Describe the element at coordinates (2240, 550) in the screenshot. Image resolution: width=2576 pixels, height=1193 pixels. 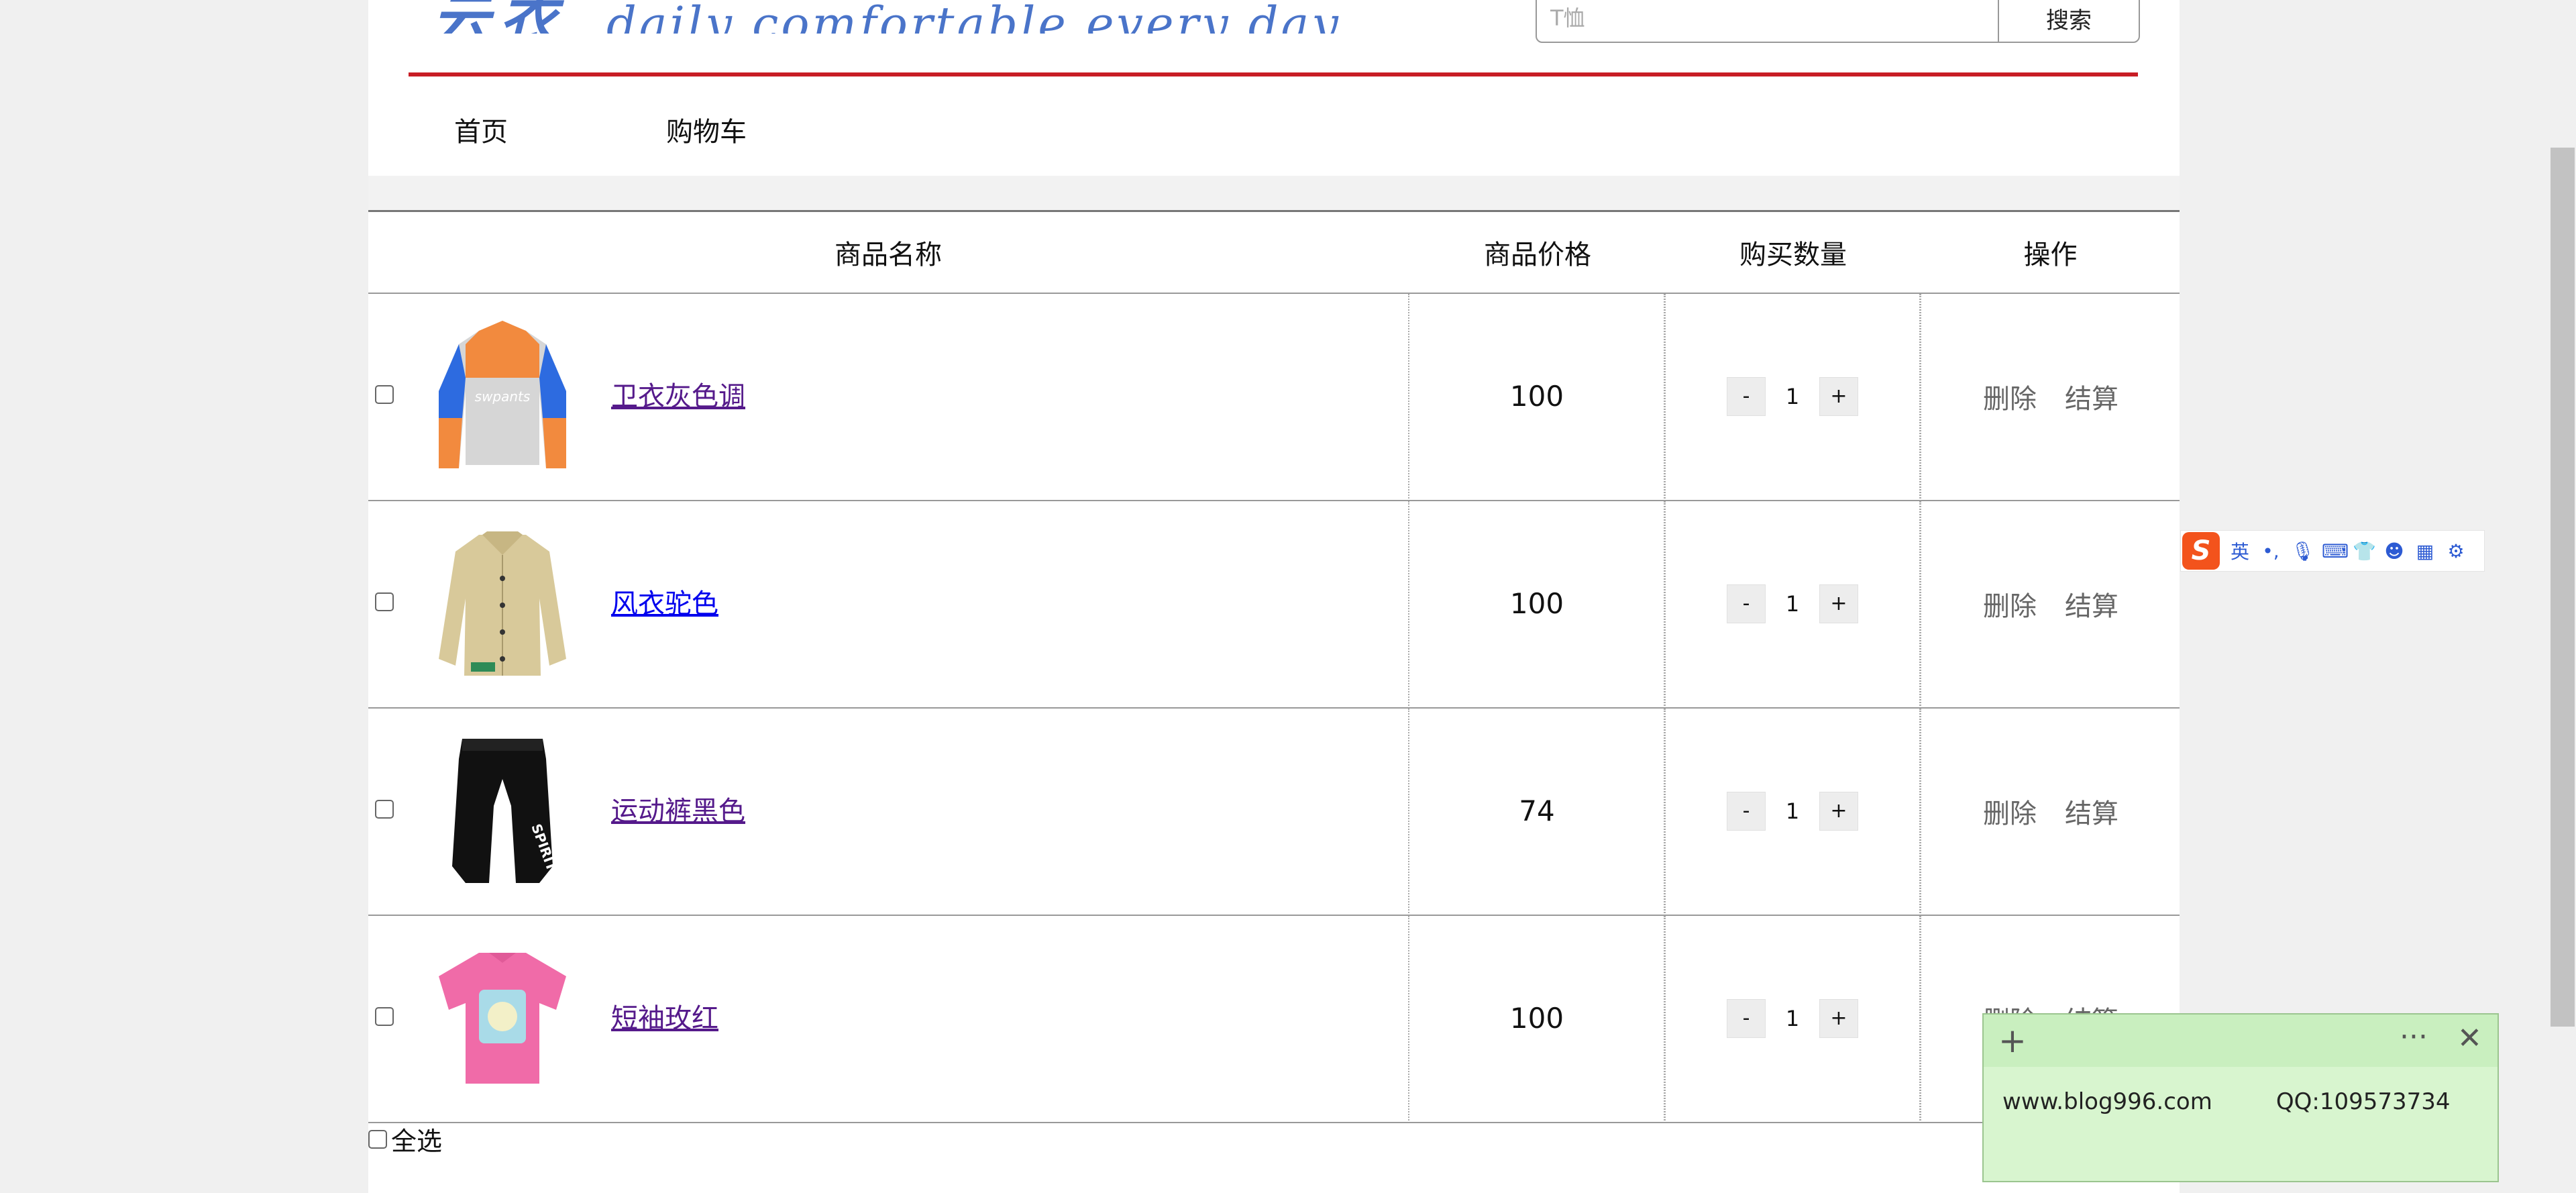
I see `ime-lang-toggle: 英` at that location.